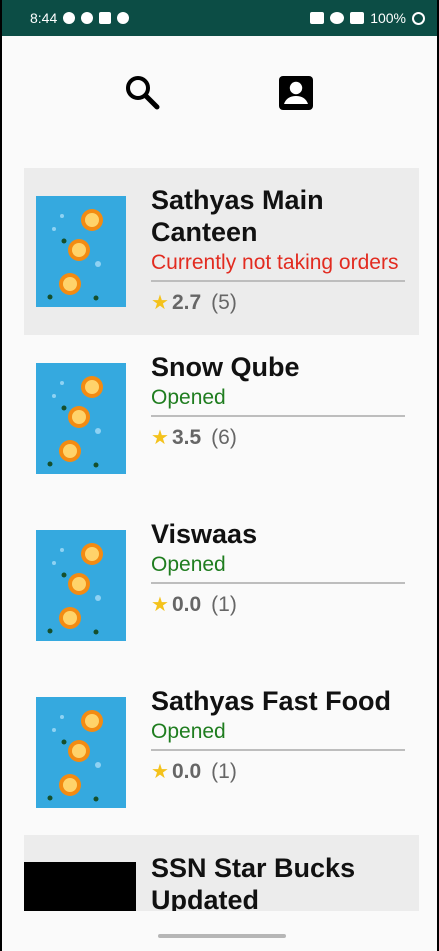  I want to click on message-icon, so click(69, 18).